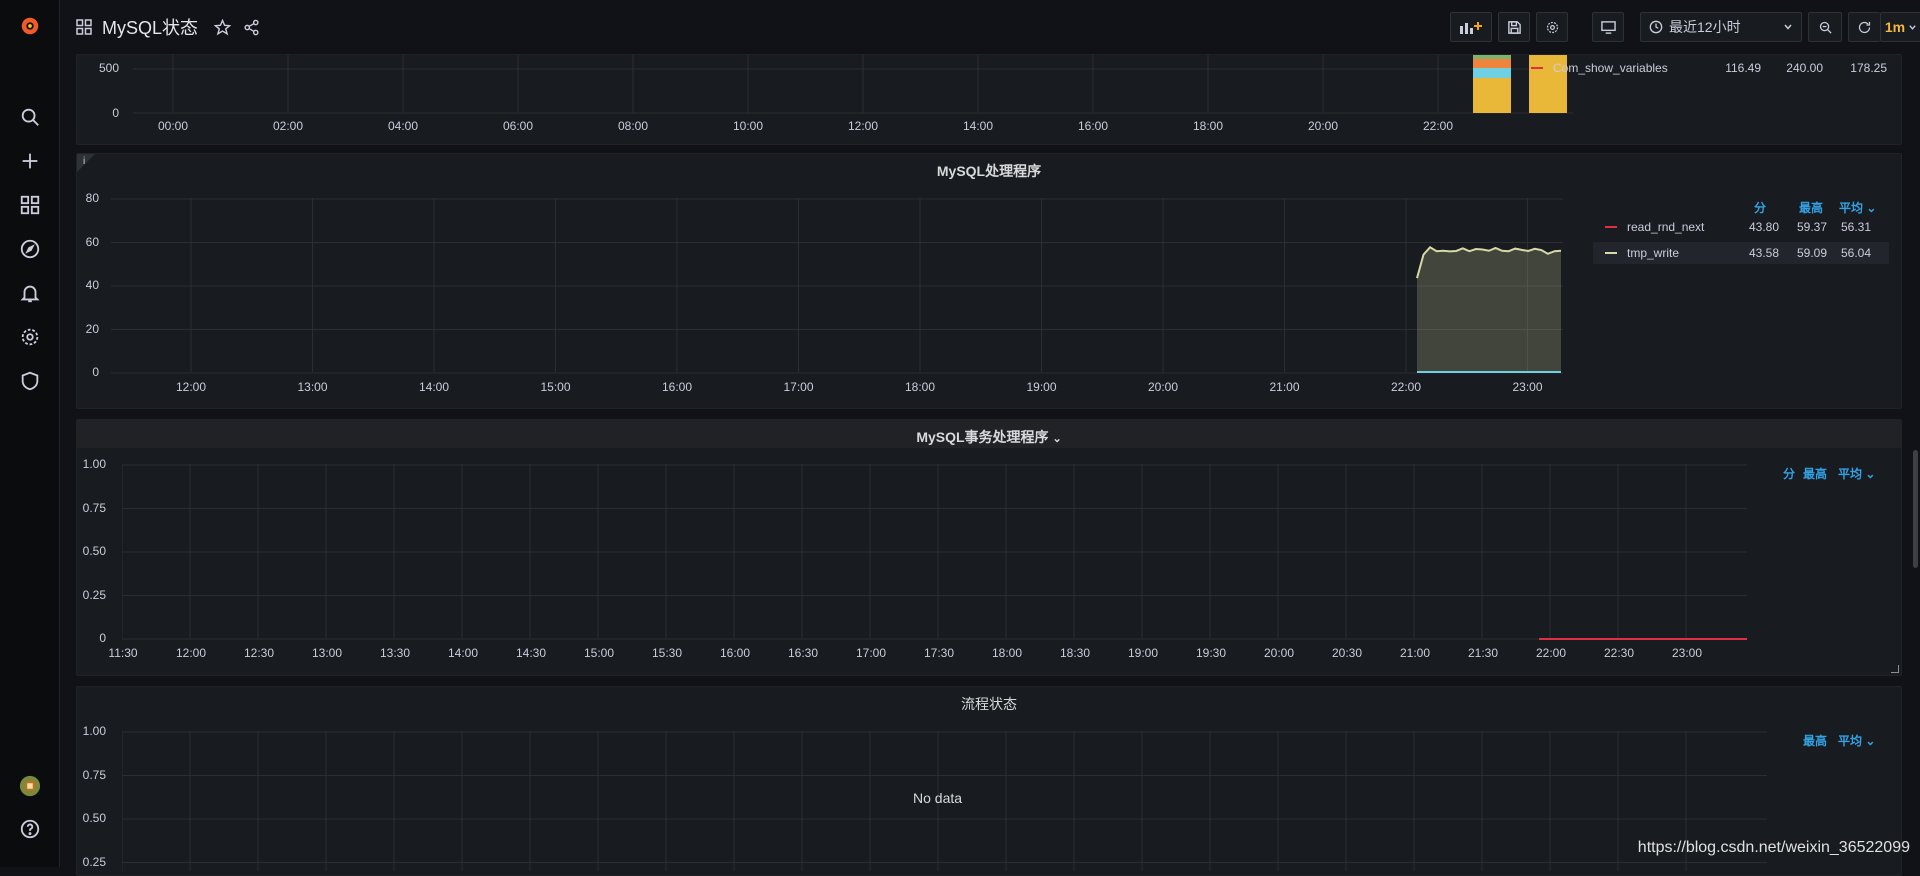 The height and width of the screenshot is (876, 1920). What do you see at coordinates (1846, 253) in the screenshot?
I see `legend-avg: 56.04` at bounding box center [1846, 253].